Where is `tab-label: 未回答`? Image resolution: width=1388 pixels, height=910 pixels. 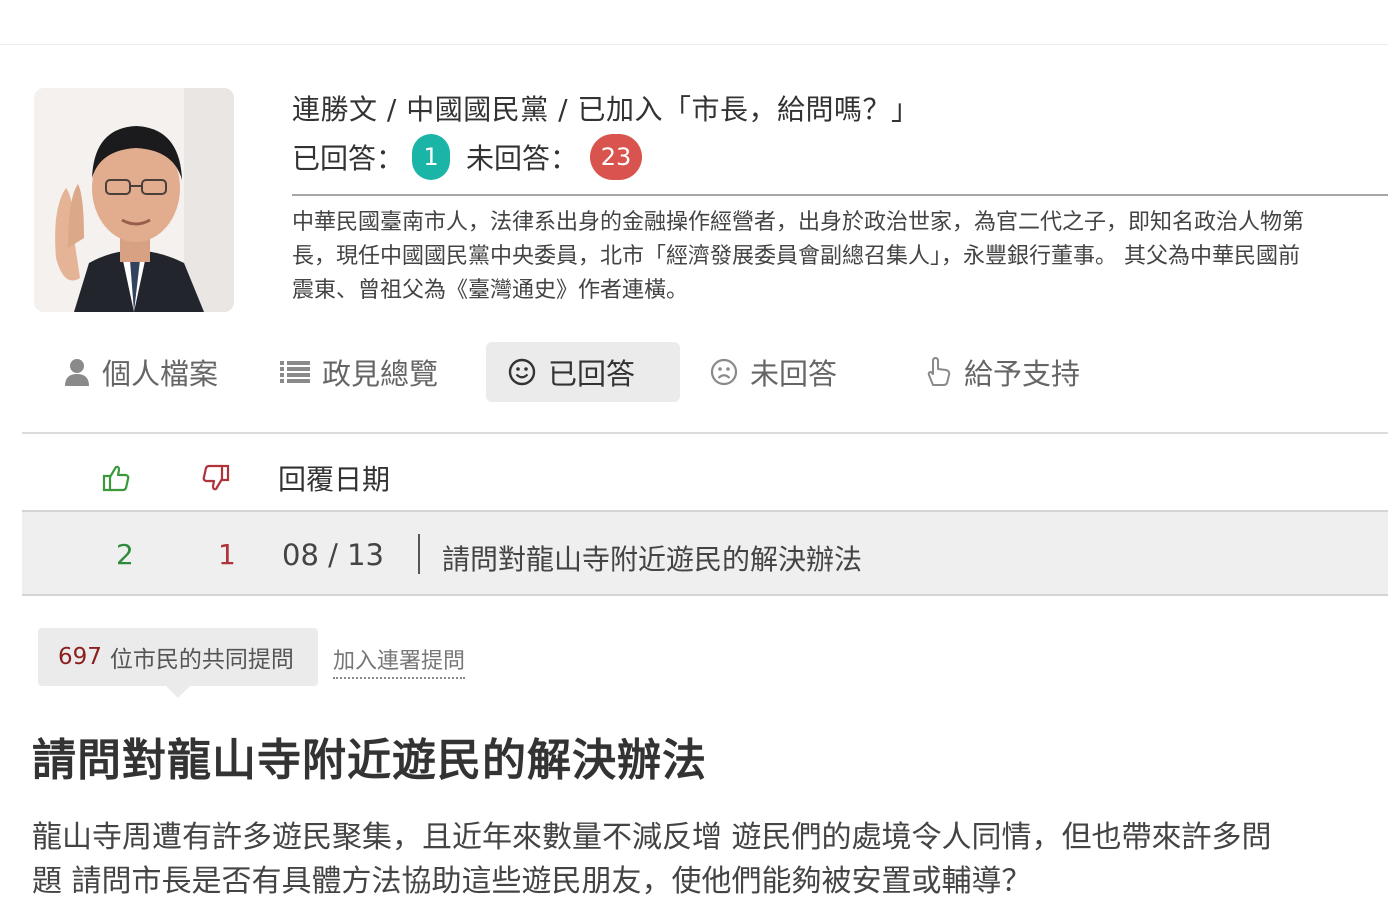 tab-label: 未回答 is located at coordinates (794, 374).